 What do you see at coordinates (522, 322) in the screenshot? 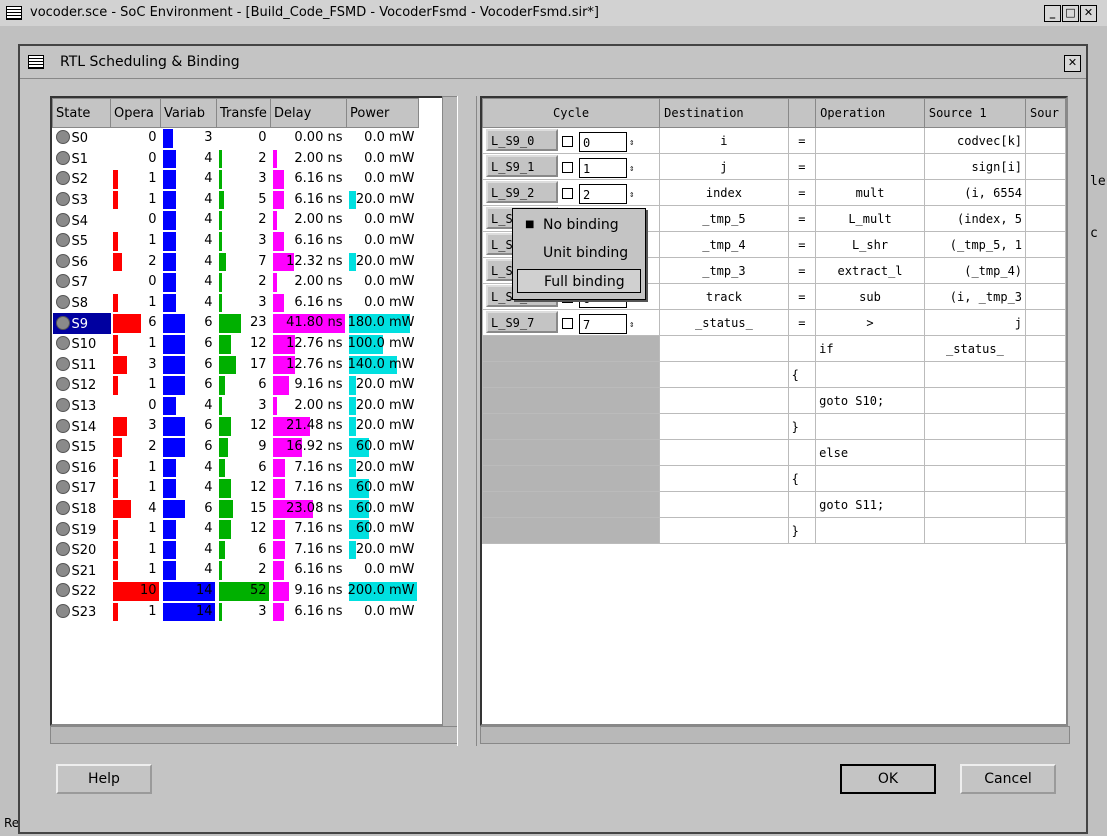
I see `operation-label-button: L_S9_7` at bounding box center [522, 322].